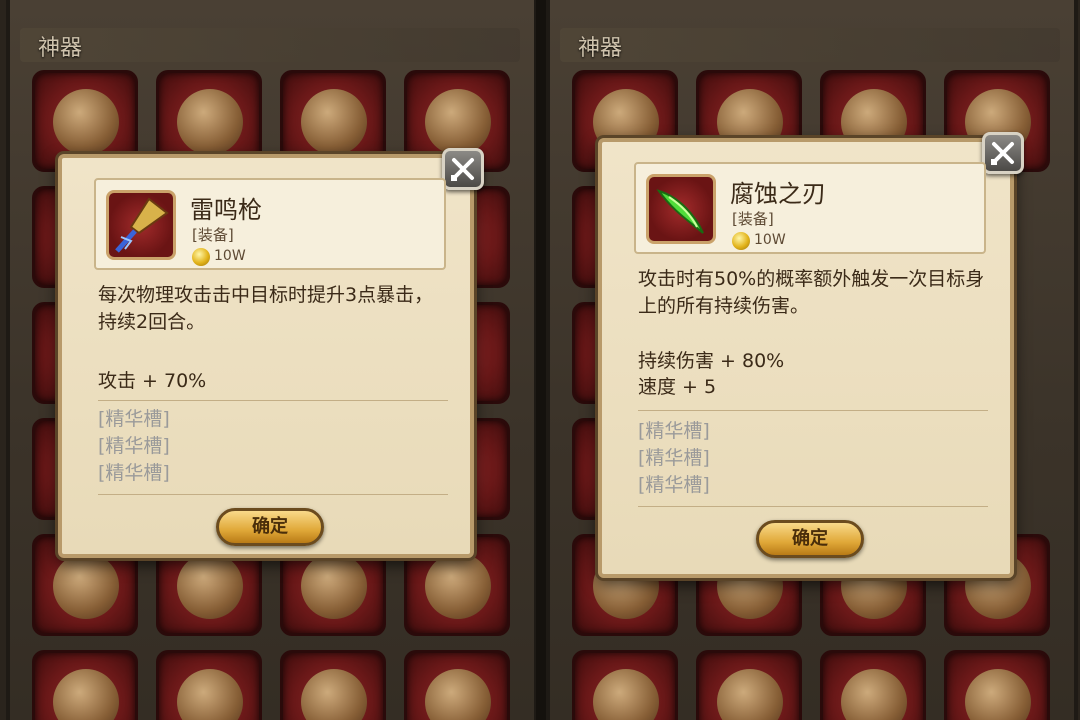 The height and width of the screenshot is (720, 1080). What do you see at coordinates (266, 308) in the screenshot?
I see `item-description: 每次物理攻击击中目标时提升3点暴击，持续2回合。` at bounding box center [266, 308].